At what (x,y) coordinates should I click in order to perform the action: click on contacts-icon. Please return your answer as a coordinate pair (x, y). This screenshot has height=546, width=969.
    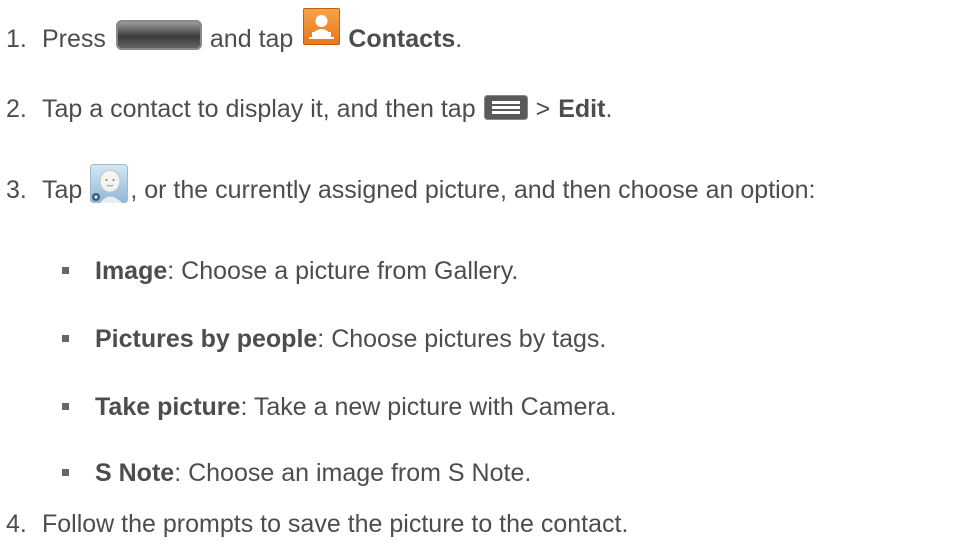
    Looking at the image, I should click on (322, 26).